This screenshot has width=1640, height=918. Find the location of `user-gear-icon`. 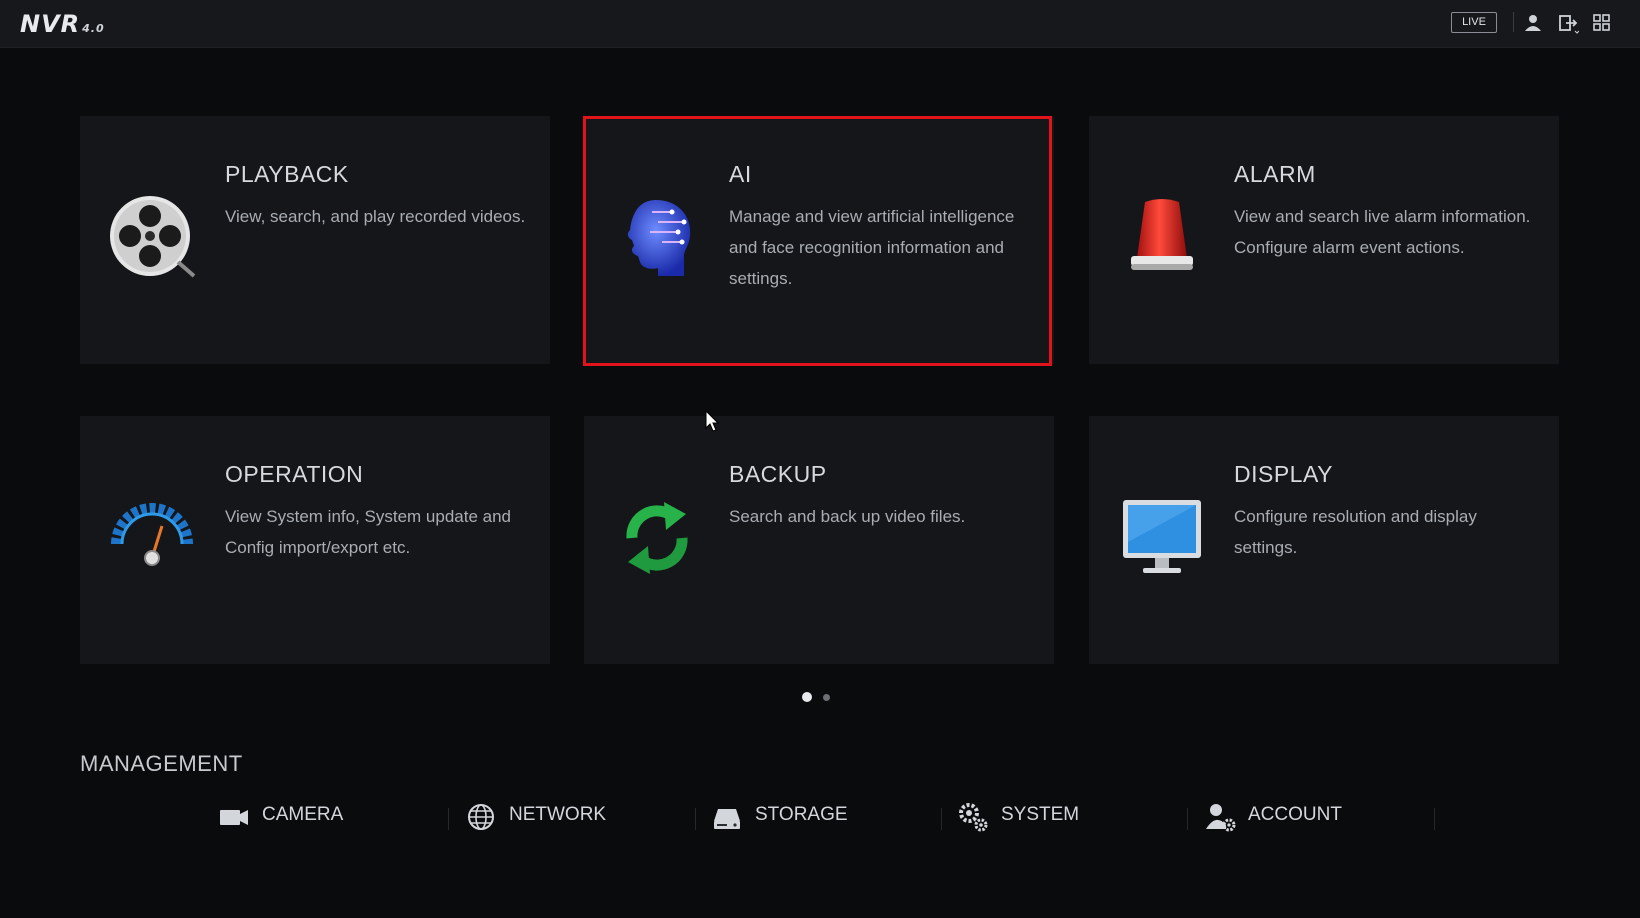

user-gear-icon is located at coordinates (1221, 818).